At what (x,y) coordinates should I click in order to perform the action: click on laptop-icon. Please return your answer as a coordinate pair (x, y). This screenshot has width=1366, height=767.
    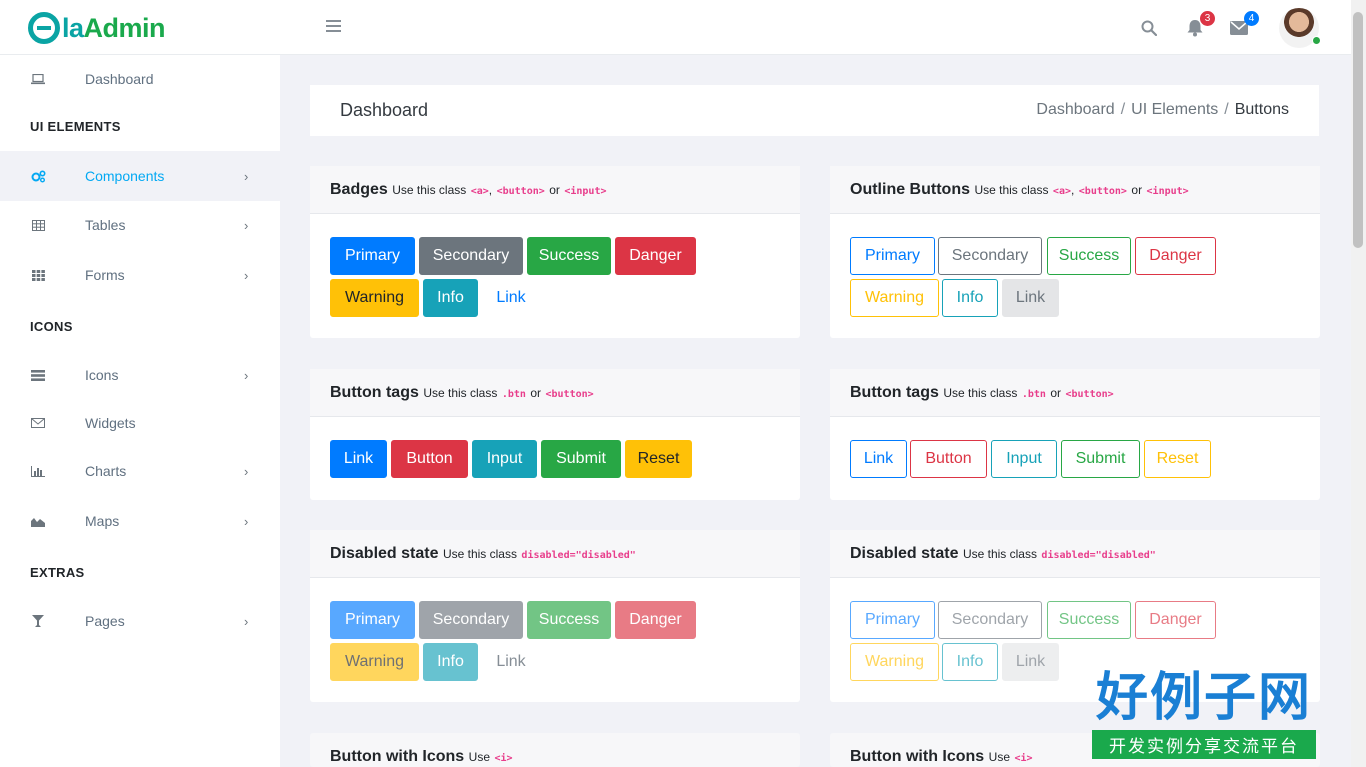
    Looking at the image, I should click on (38, 79).